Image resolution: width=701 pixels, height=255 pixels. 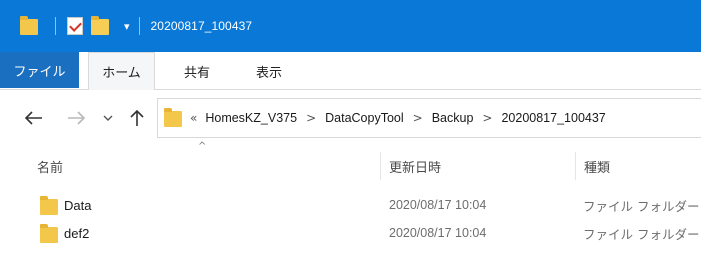 What do you see at coordinates (39, 70) in the screenshot?
I see `tab-file: ファイル` at bounding box center [39, 70].